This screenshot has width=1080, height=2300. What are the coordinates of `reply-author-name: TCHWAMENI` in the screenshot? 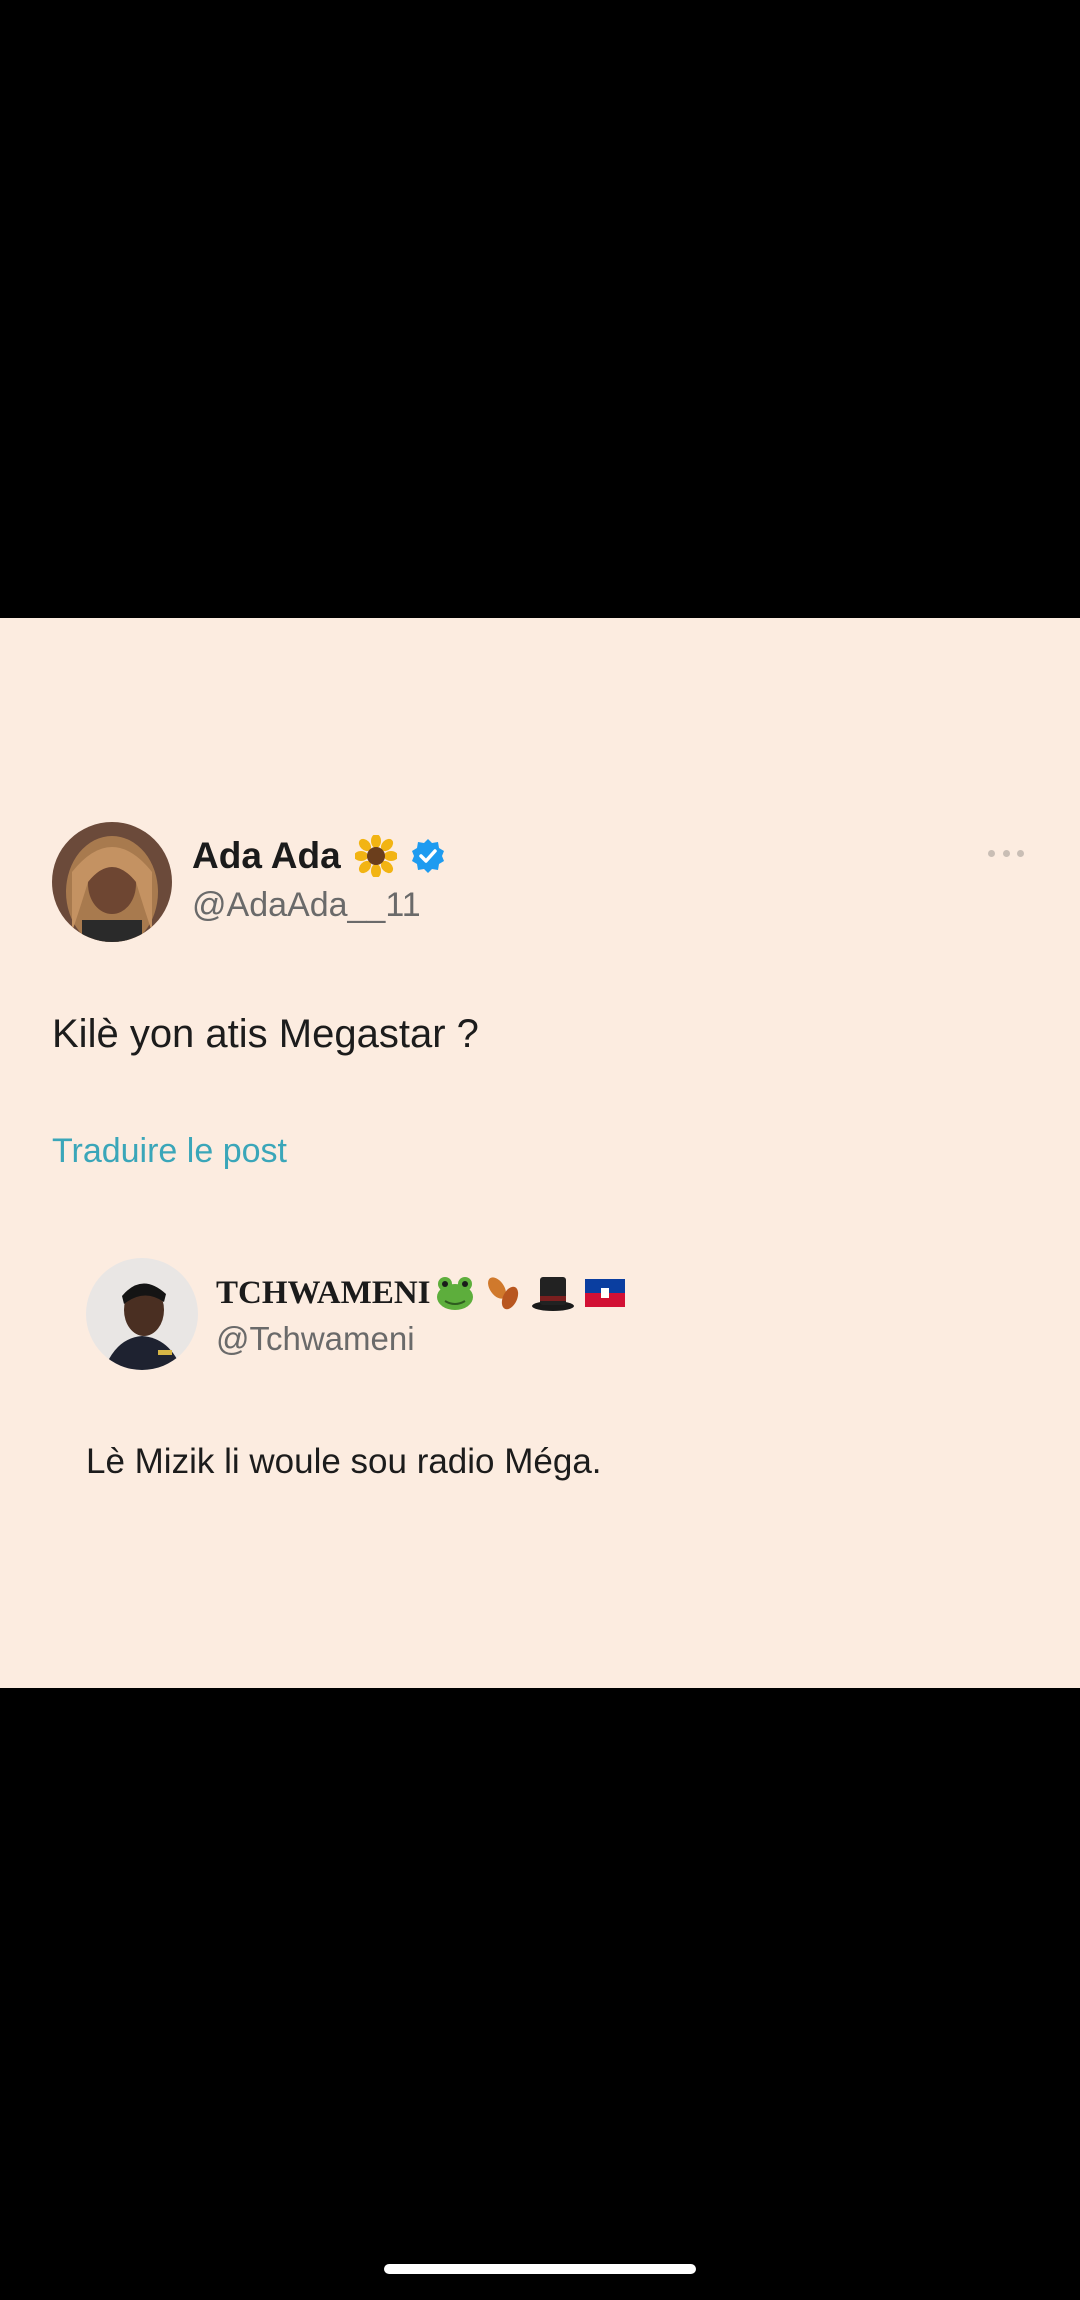 It's located at (323, 1293).